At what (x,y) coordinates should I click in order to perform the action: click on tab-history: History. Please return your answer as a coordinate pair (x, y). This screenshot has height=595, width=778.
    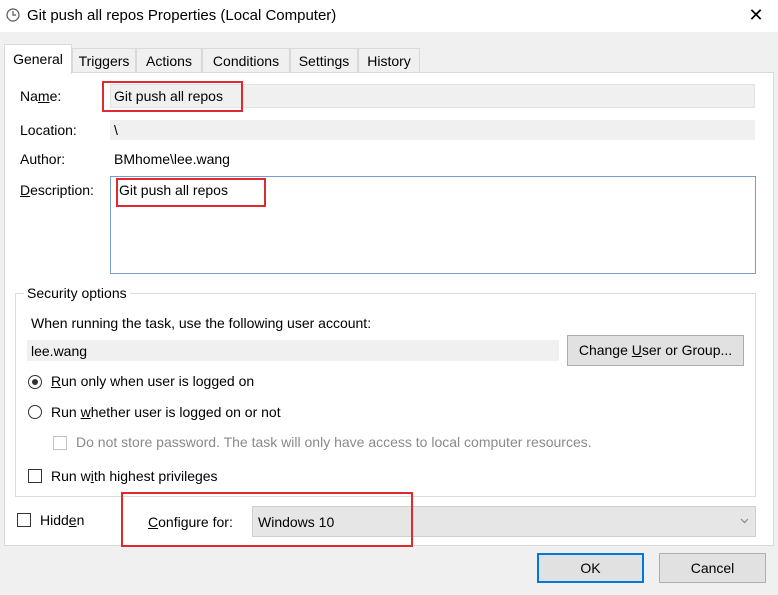
    Looking at the image, I should click on (389, 60).